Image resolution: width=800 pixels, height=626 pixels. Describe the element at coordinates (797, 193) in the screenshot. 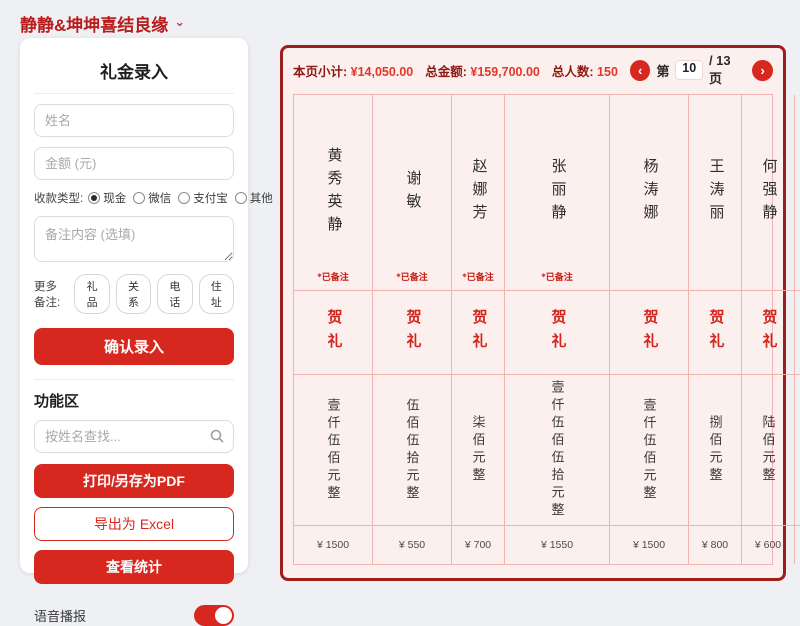

I see `guest-name-cell: 高静` at that location.